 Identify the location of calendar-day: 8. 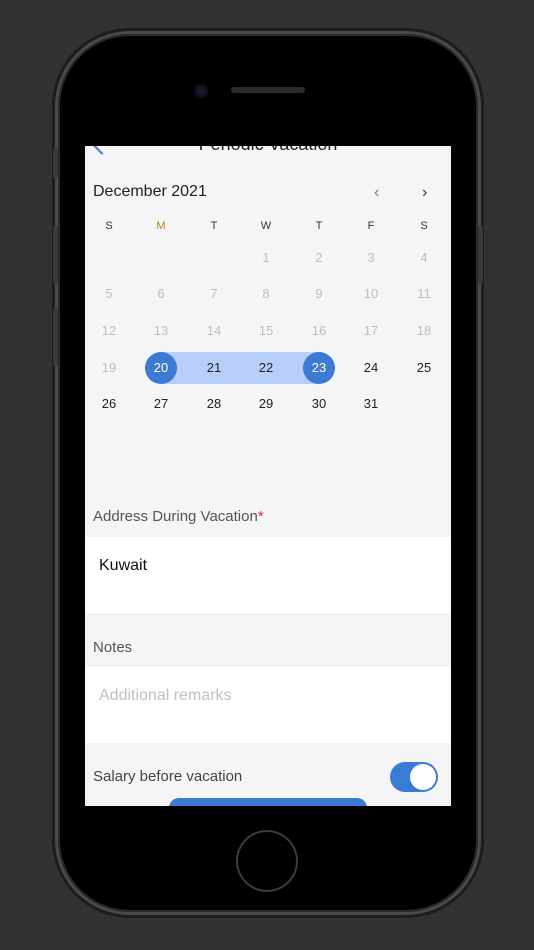
(266, 293).